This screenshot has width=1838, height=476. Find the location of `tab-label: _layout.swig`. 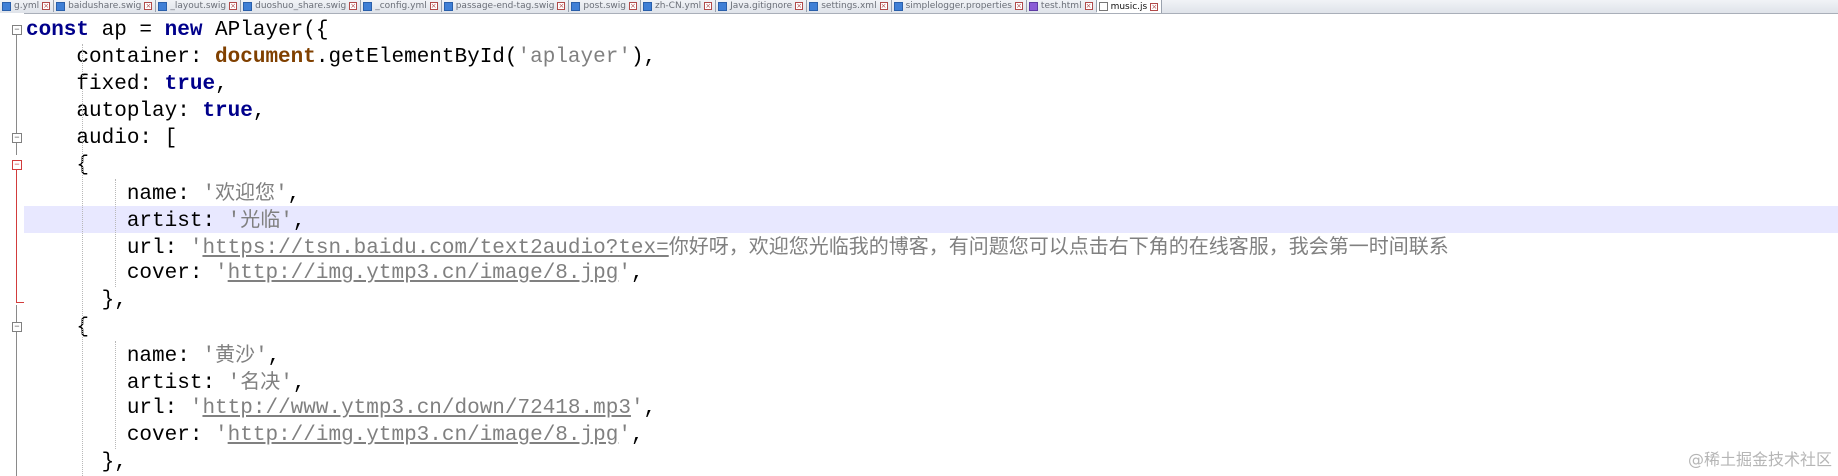

tab-label: _layout.swig is located at coordinates (198, 6).